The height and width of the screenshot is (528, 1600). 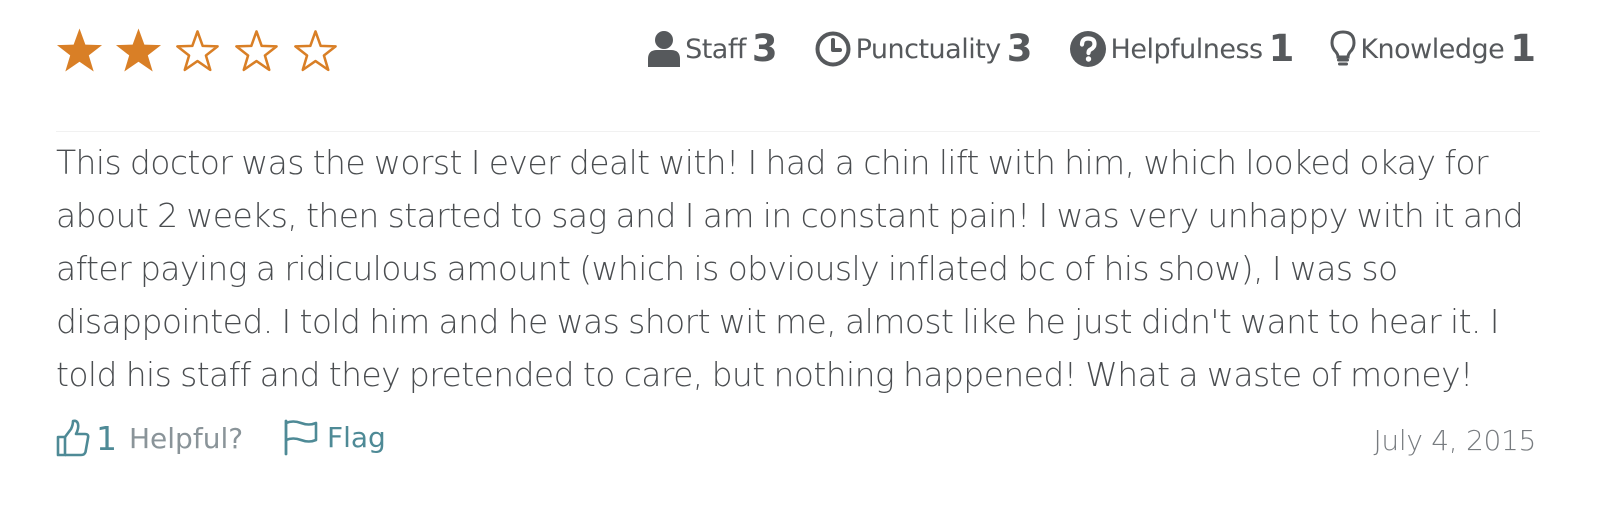 I want to click on review-date: July 4, 2015, so click(x=1454, y=440).